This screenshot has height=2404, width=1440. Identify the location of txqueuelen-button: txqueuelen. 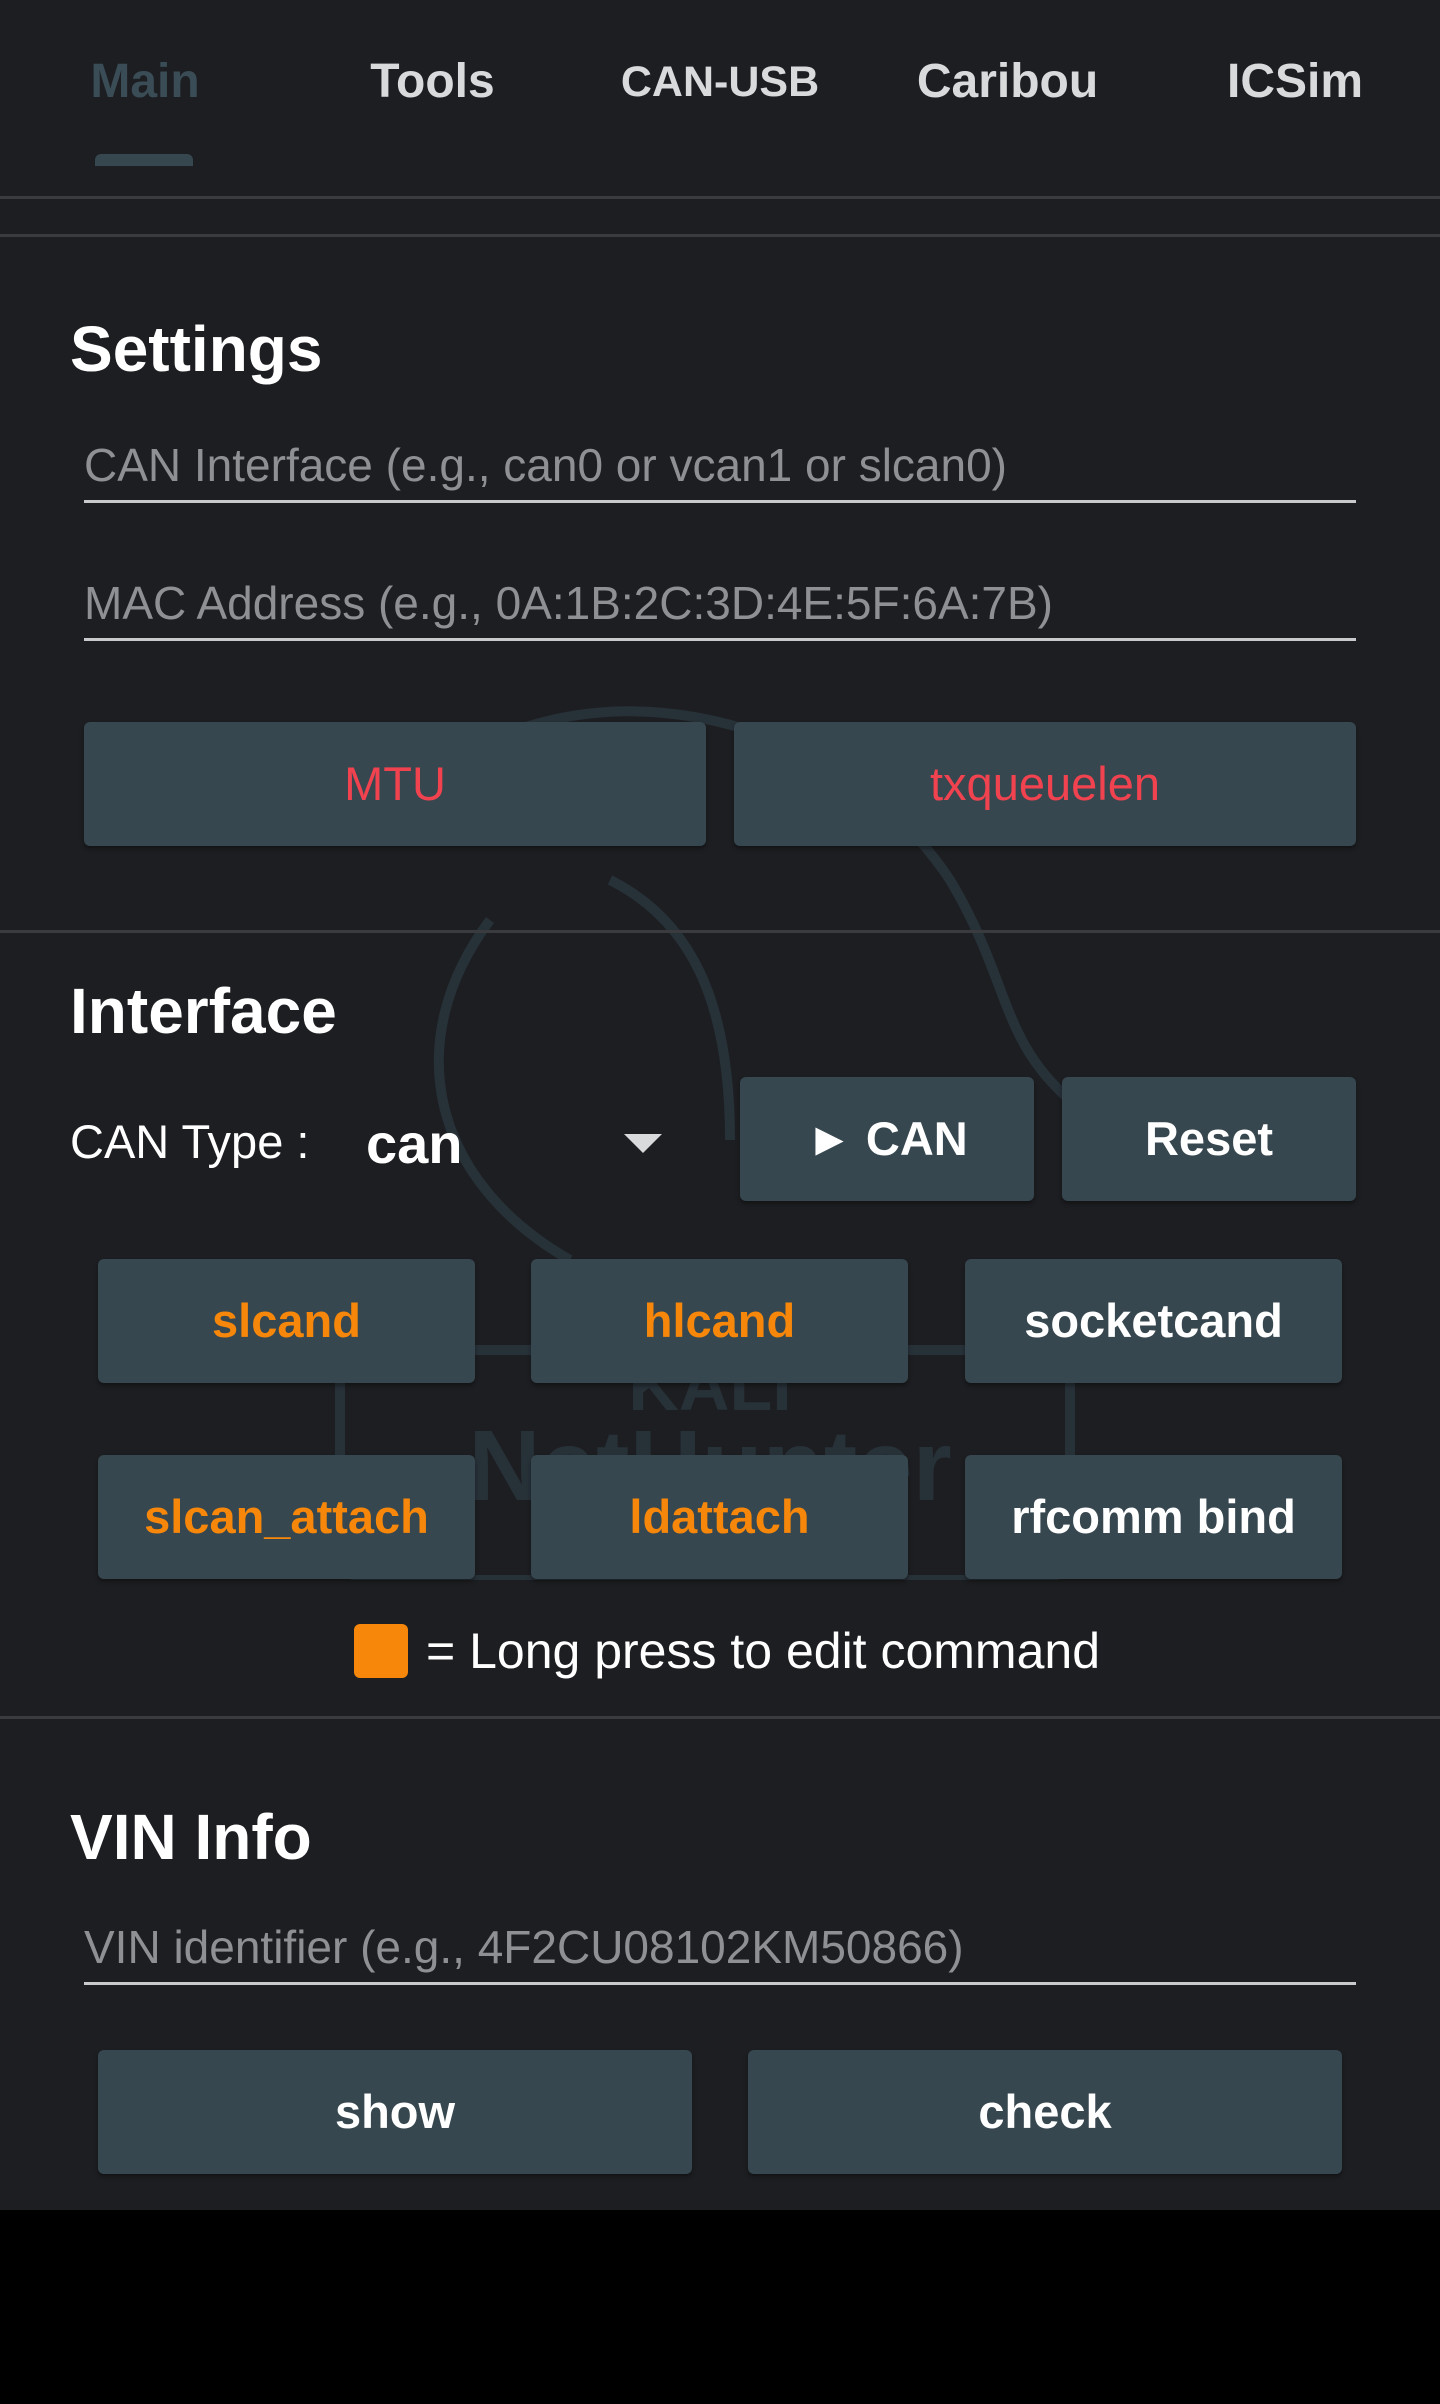
(1045, 784).